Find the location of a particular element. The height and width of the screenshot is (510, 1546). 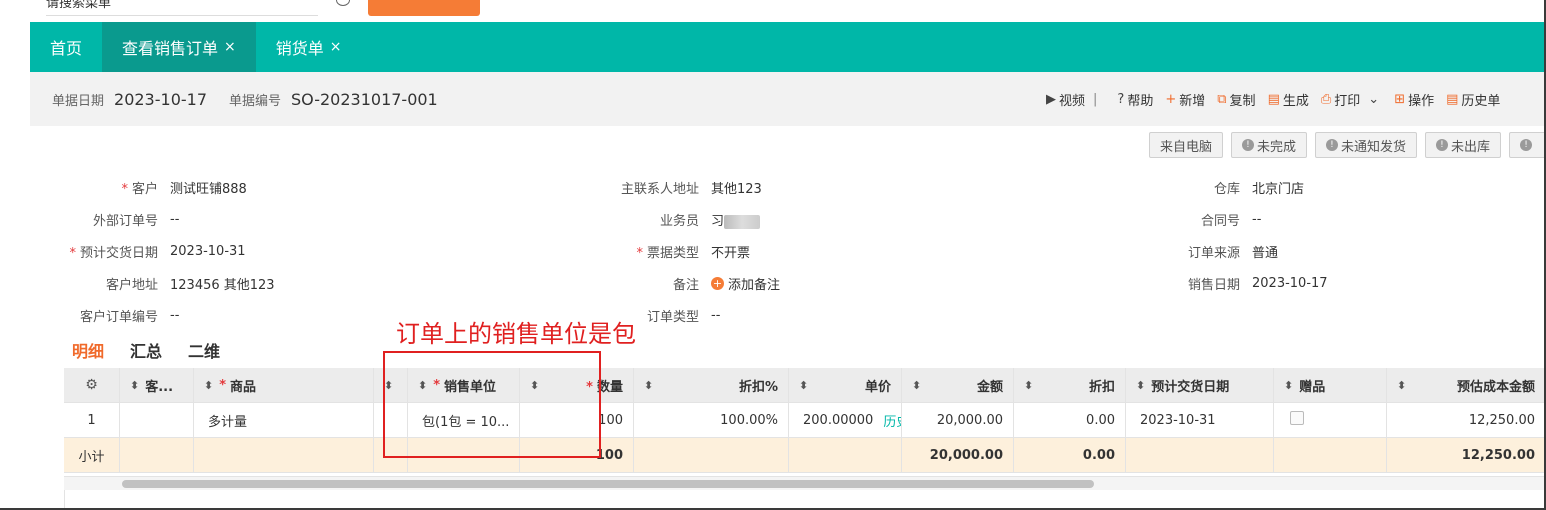

cell-amount: 20,000.00 is located at coordinates (958, 420).